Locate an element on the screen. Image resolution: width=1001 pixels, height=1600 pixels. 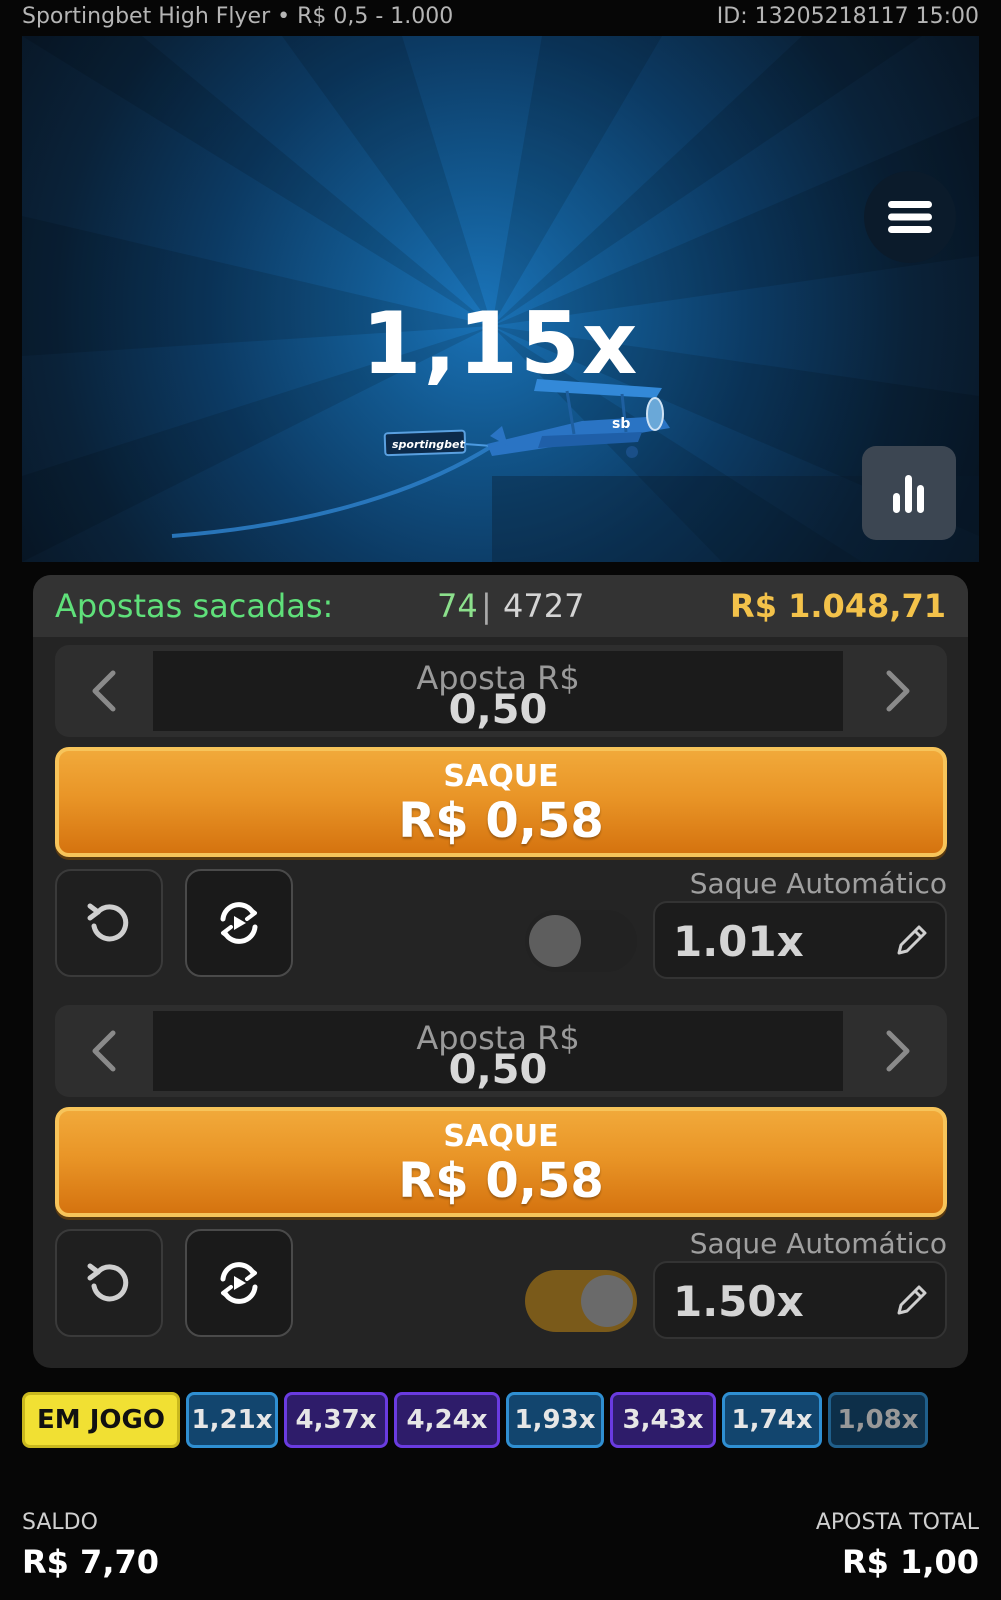
history-chip: 3,43x is located at coordinates (663, 1420).